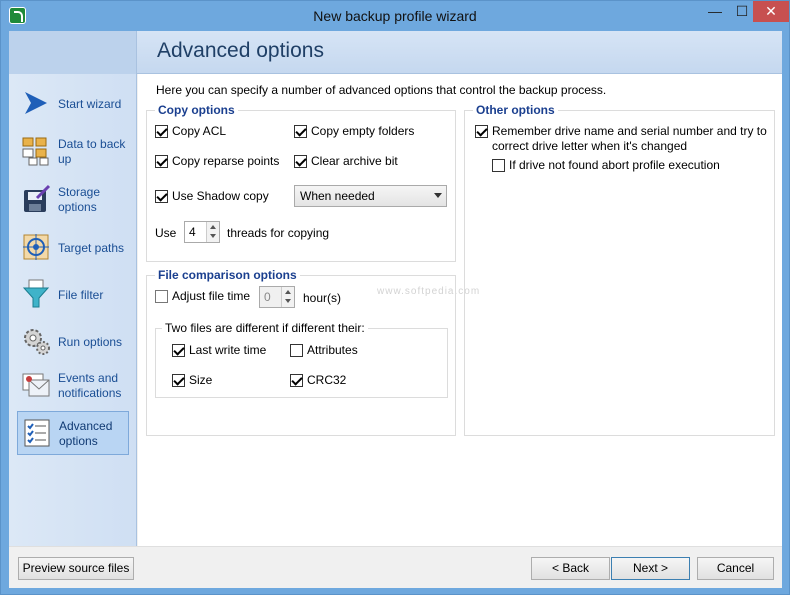  I want to click on banner-sidebar-cap, so click(73, 52).